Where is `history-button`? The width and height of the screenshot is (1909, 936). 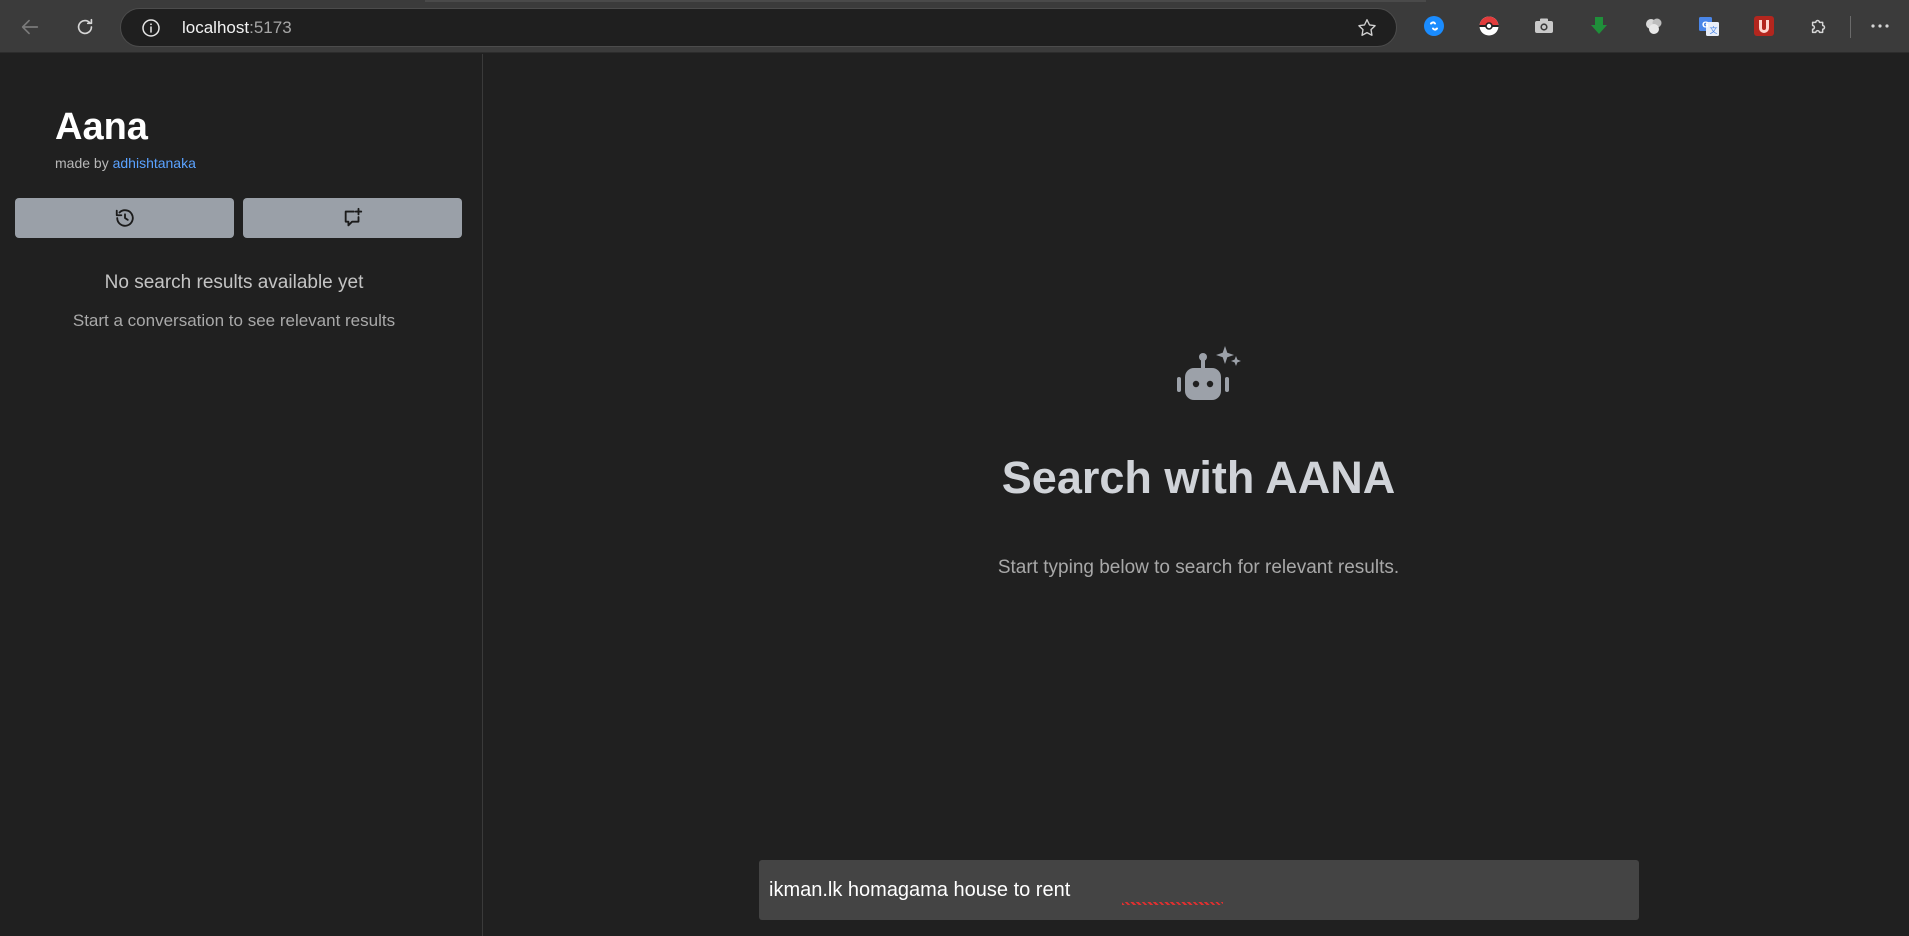
history-button is located at coordinates (124, 218).